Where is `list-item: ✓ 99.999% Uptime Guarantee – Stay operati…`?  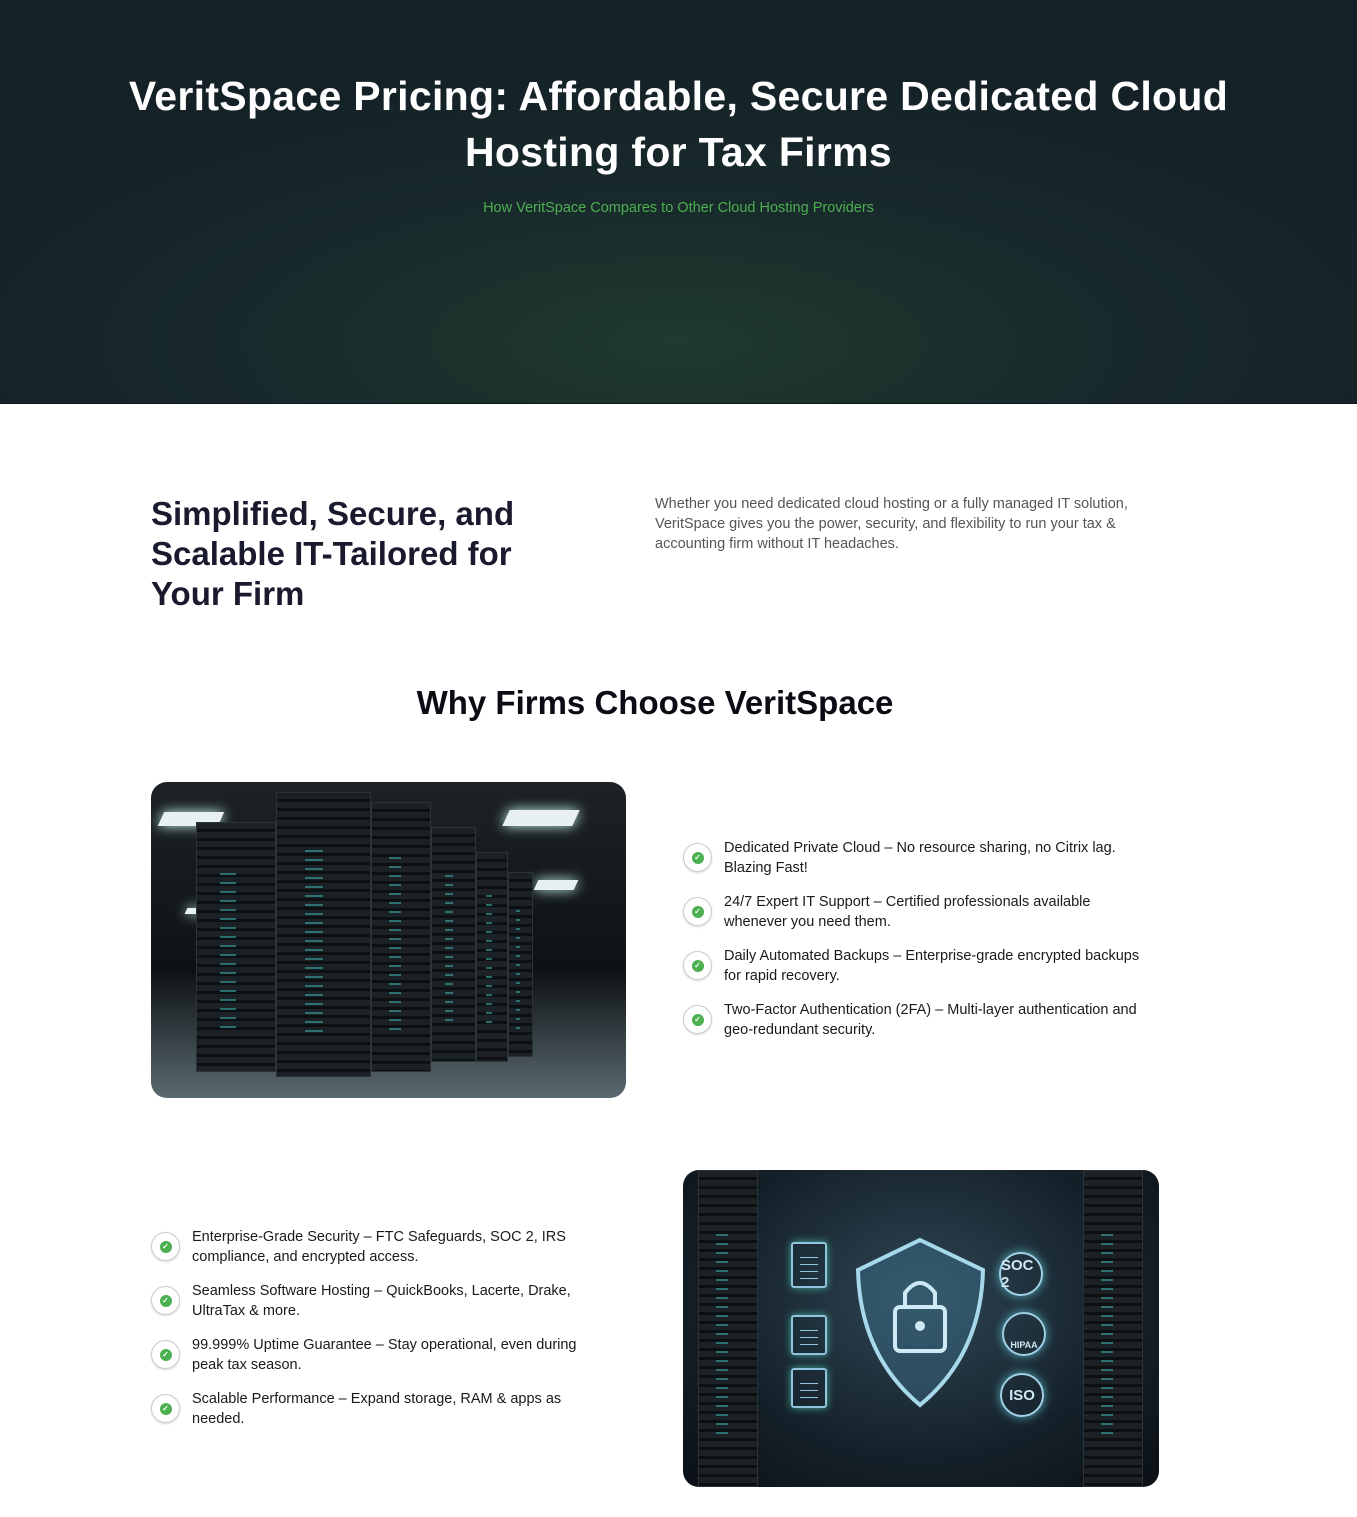
list-item: ✓ 99.999% Uptime Guarantee – Stay operati… is located at coordinates (381, 1355).